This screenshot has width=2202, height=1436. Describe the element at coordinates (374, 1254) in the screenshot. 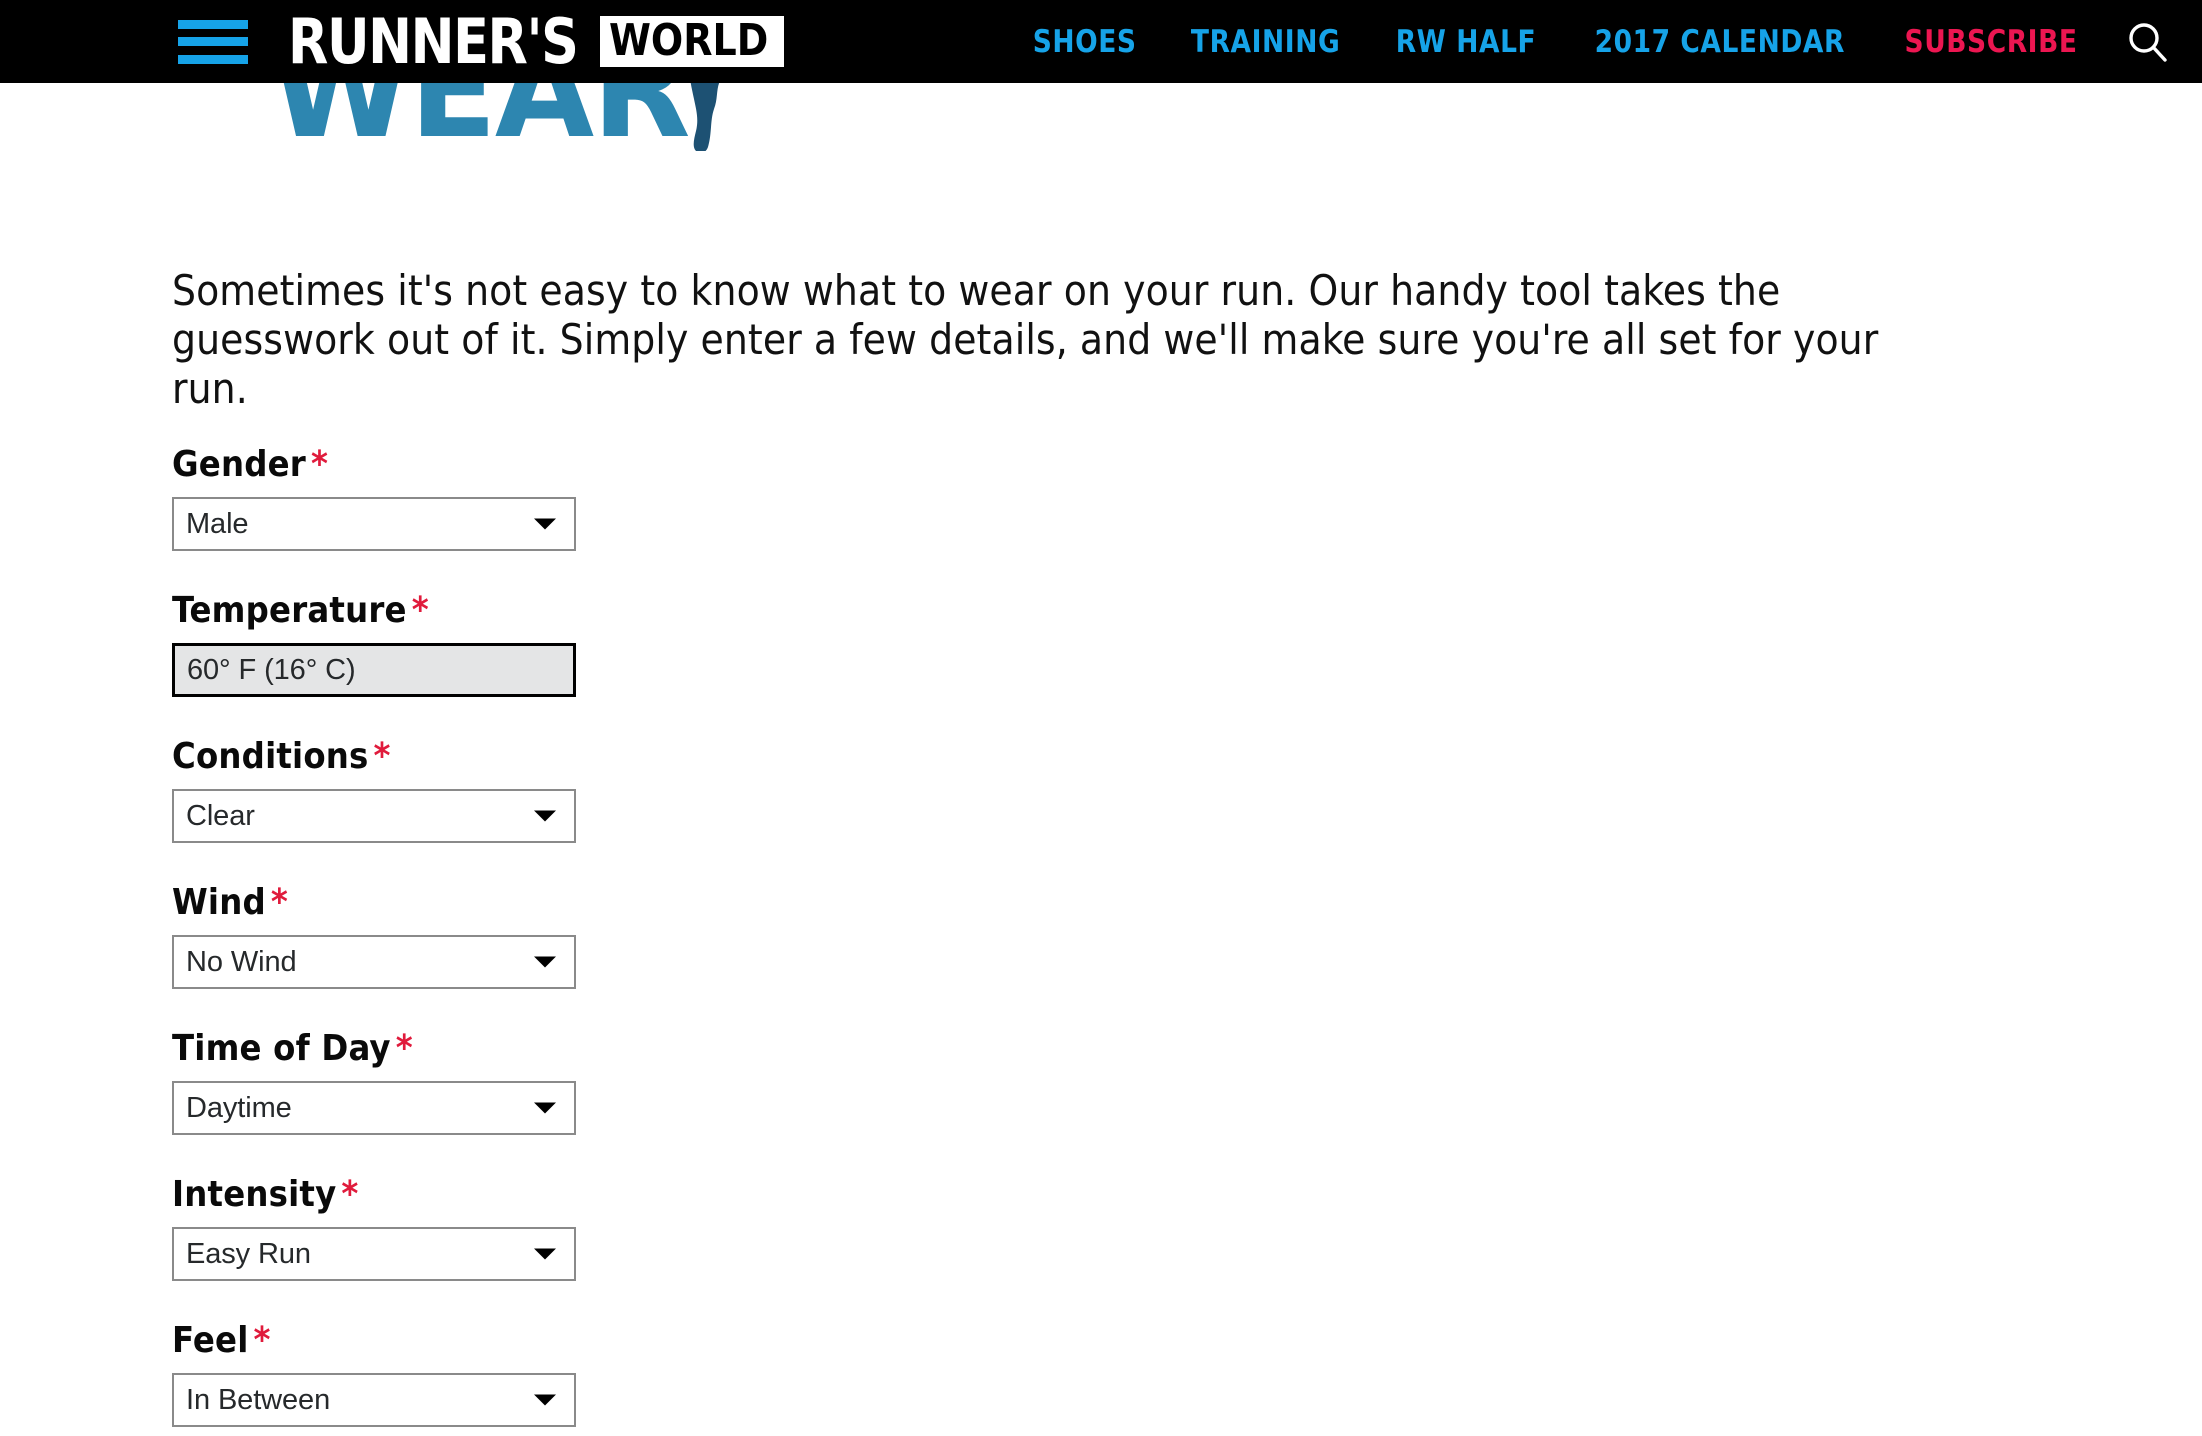

I see `select-intensity: Easy Run` at that location.